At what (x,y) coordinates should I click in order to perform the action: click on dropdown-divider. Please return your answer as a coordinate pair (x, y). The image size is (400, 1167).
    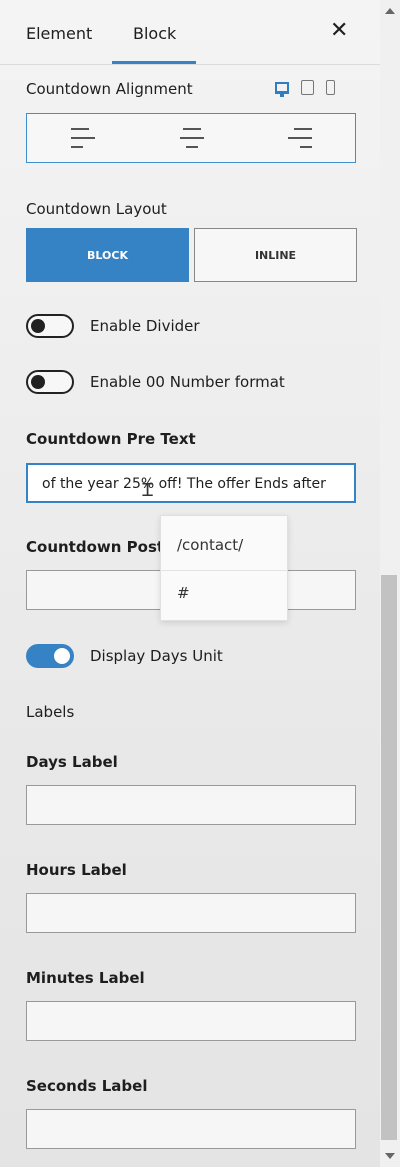
    Looking at the image, I should click on (224, 570).